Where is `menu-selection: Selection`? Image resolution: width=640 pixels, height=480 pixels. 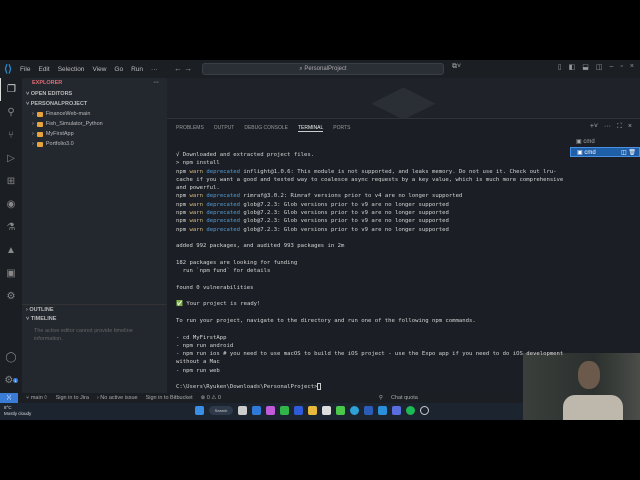
menu-selection: Selection is located at coordinates (71, 69).